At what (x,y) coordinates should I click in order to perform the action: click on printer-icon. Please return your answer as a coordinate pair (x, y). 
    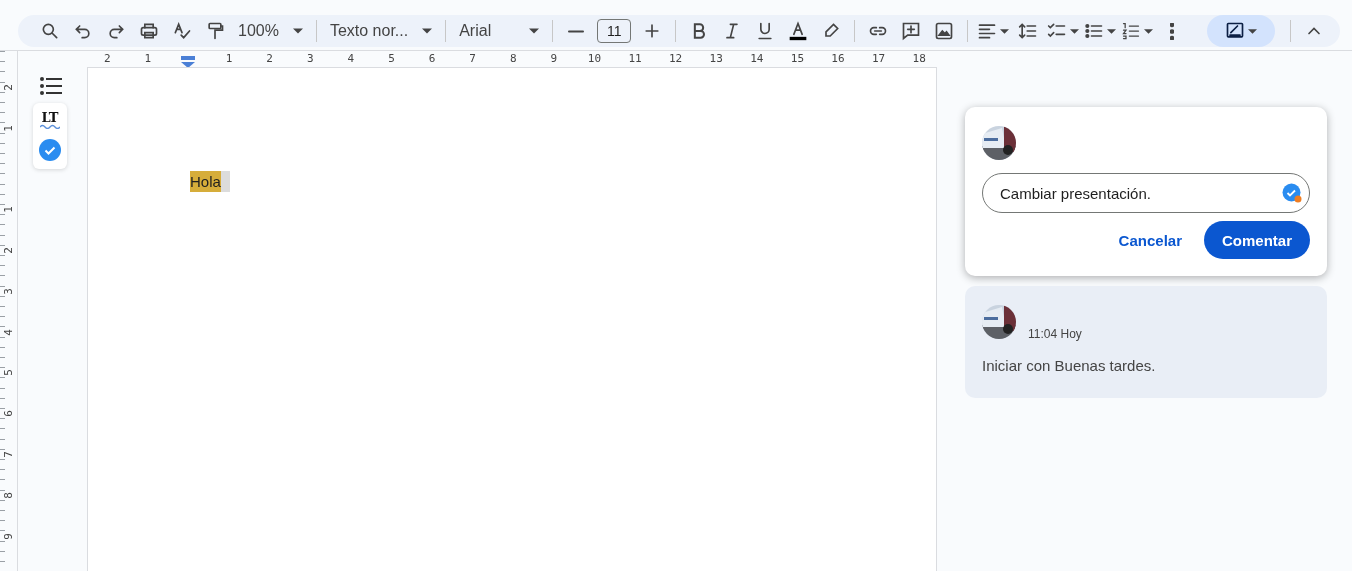
    Looking at the image, I should click on (149, 31).